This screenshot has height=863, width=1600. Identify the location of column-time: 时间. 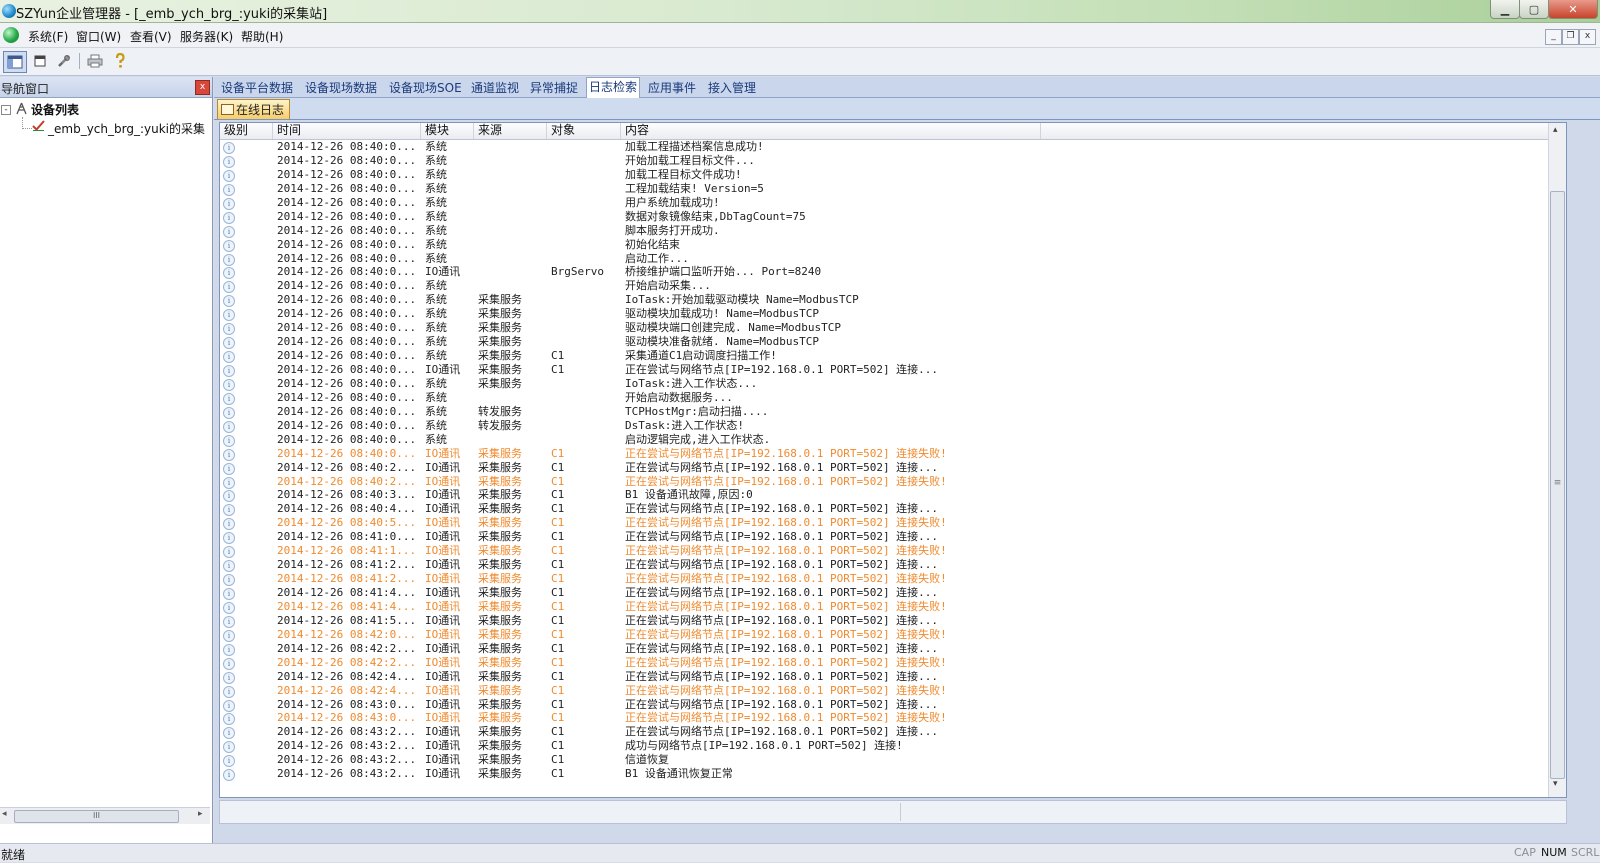
(347, 131).